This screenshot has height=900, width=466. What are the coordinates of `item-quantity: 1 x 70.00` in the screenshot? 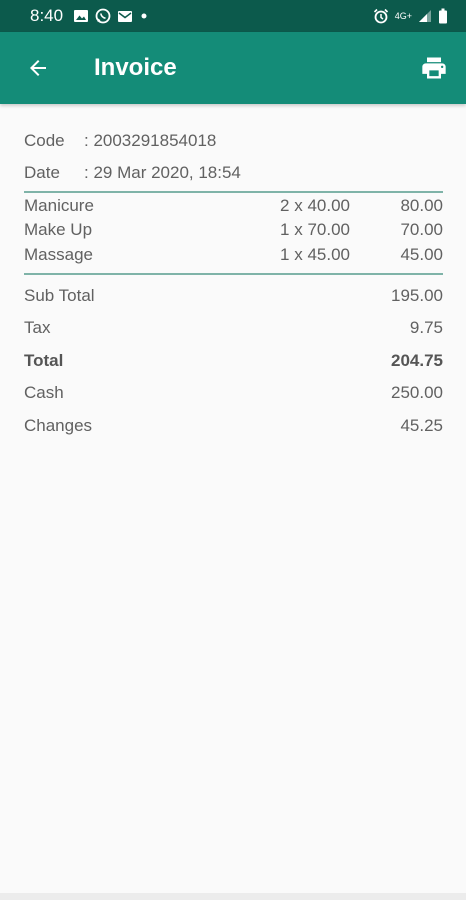 It's located at (315, 229).